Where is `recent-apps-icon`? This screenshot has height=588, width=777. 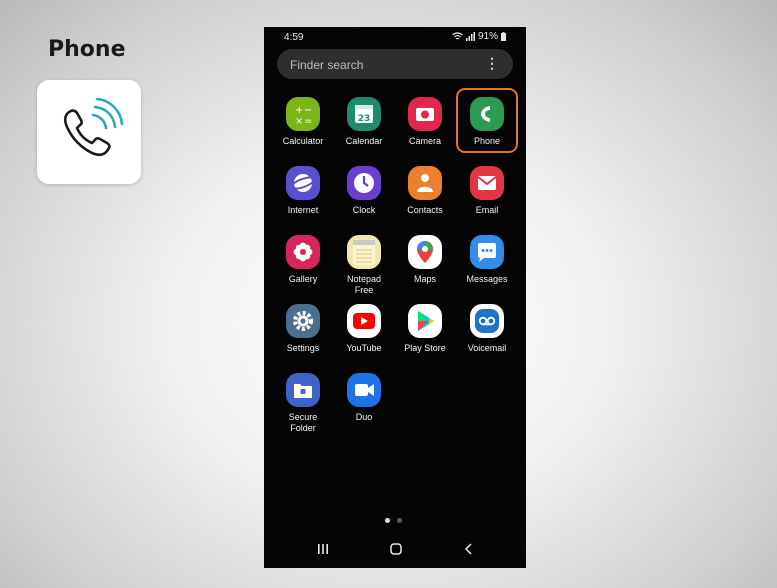 recent-apps-icon is located at coordinates (323, 549).